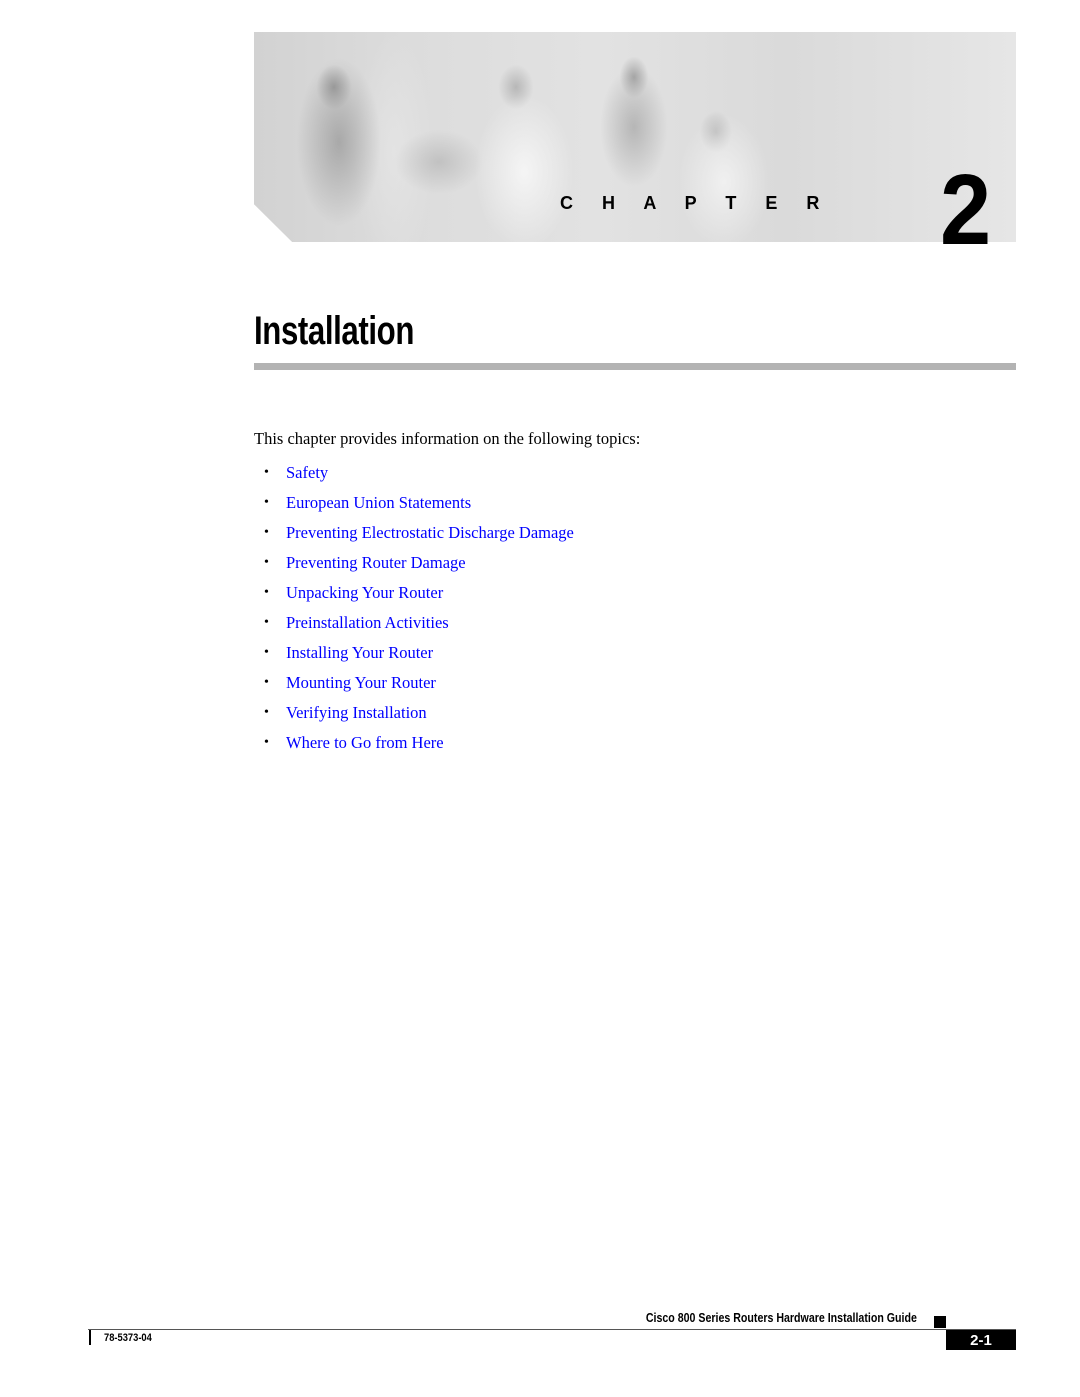 The width and height of the screenshot is (1080, 1397). What do you see at coordinates (365, 743) in the screenshot?
I see `topic-link-where-to-go-from-here: Where to Go from Here` at bounding box center [365, 743].